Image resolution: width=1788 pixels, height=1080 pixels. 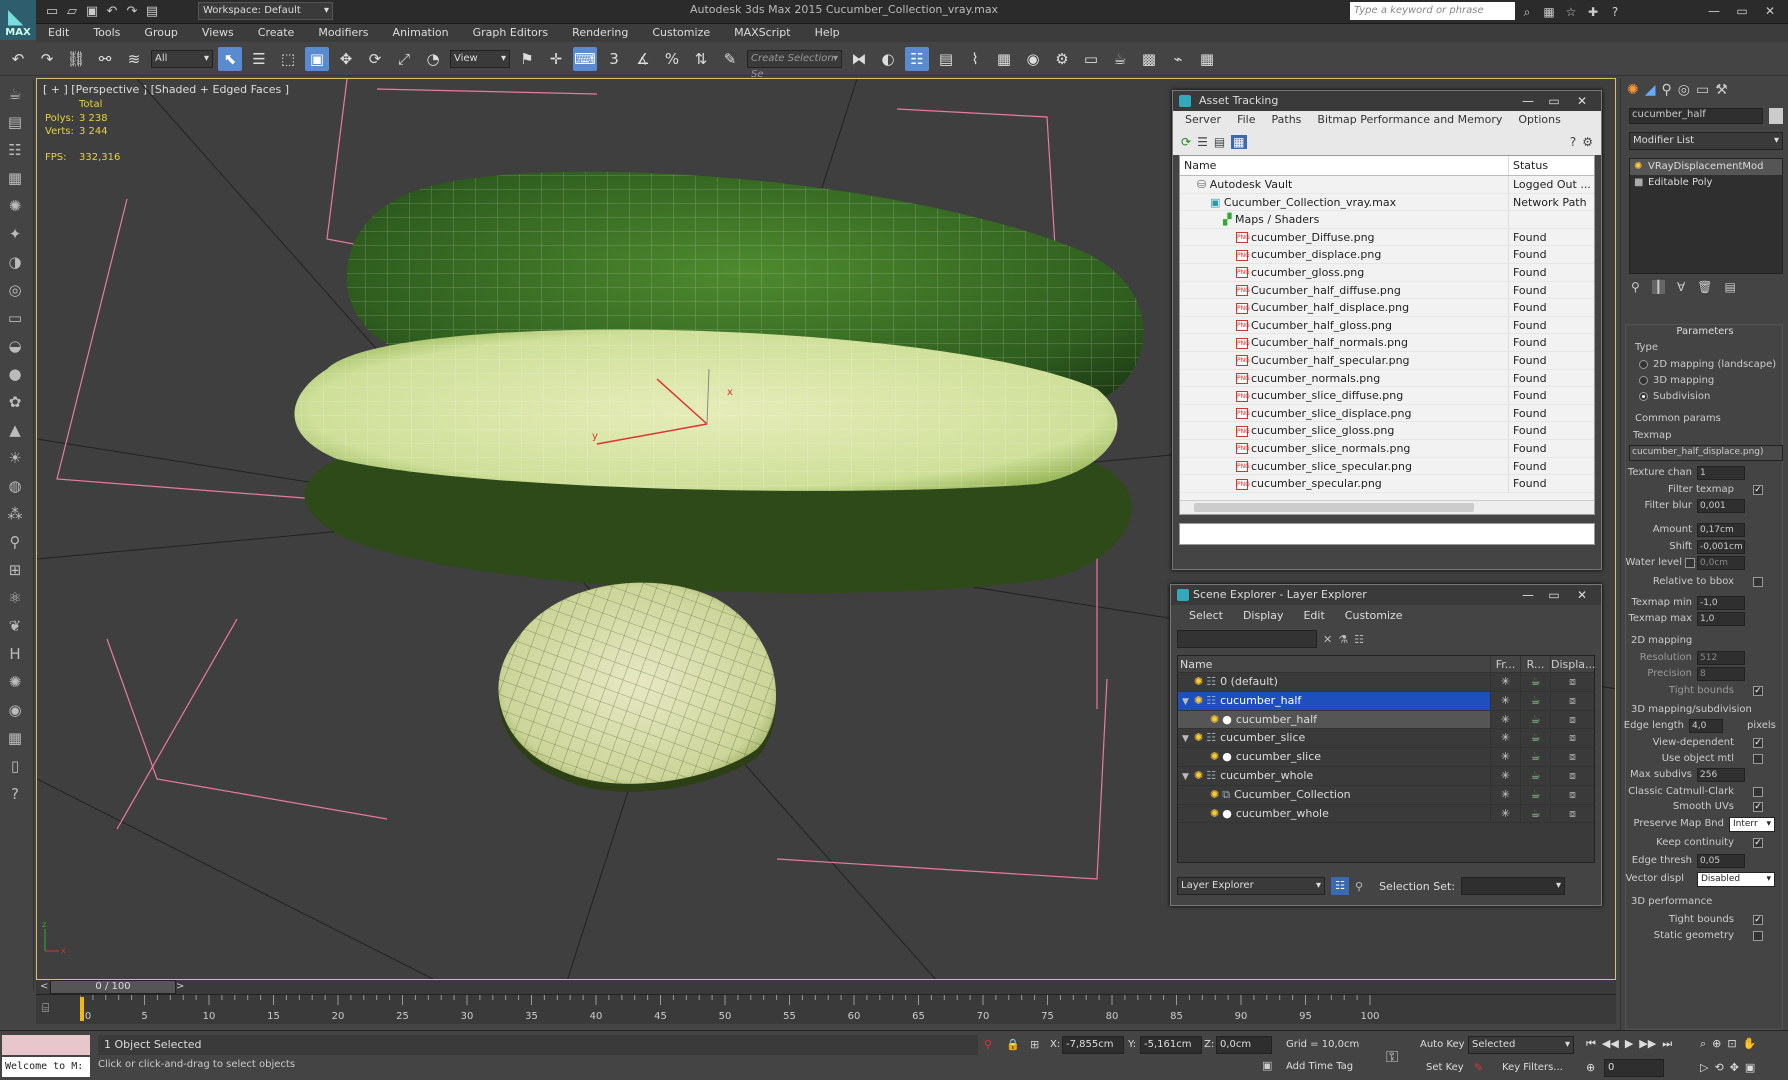 What do you see at coordinates (18, 20) in the screenshot?
I see `app-menu-button: ◣ MAX` at bounding box center [18, 20].